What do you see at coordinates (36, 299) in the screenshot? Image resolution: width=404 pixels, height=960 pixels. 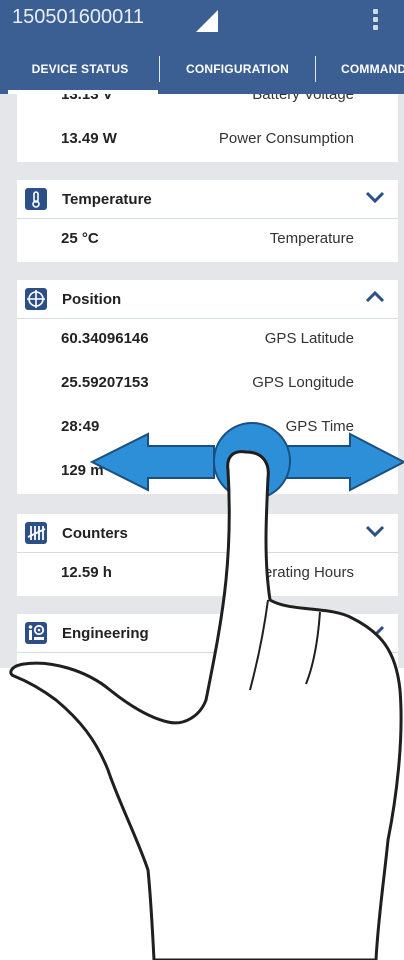 I see `crosshair-icon` at bounding box center [36, 299].